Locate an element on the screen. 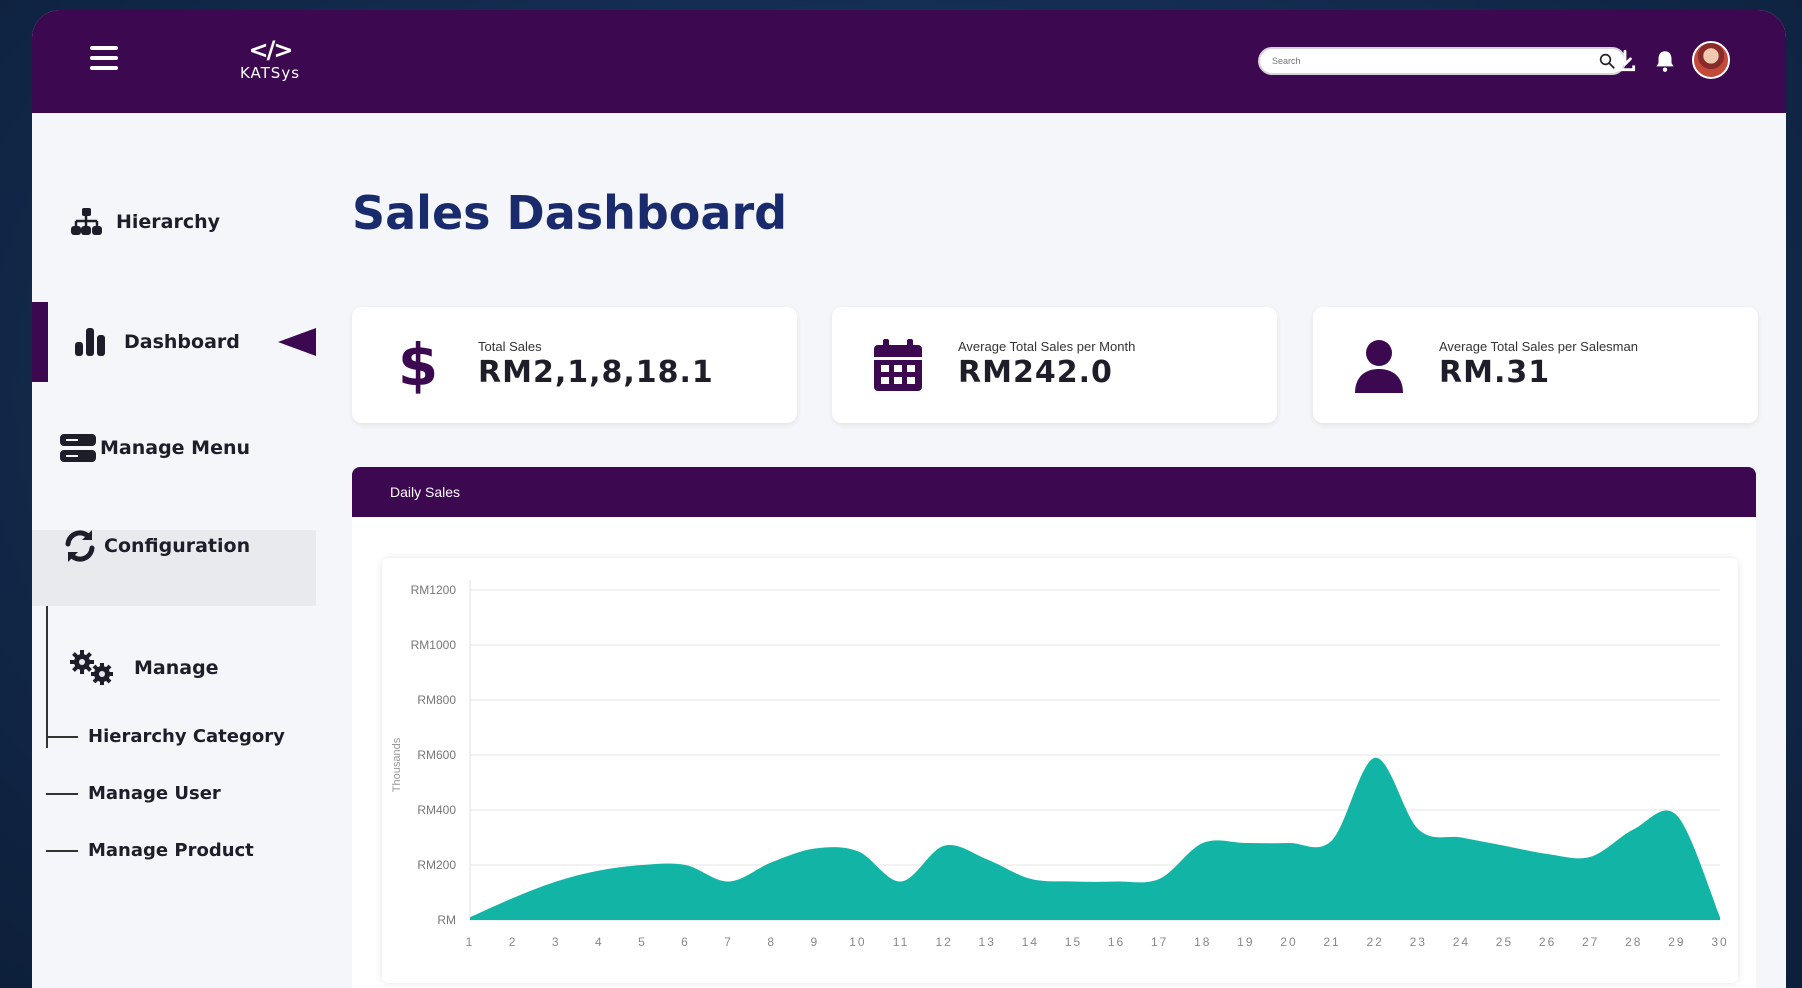 This screenshot has width=1802, height=988. sidebar-subitem-manage-user: Manage User is located at coordinates (133, 793).